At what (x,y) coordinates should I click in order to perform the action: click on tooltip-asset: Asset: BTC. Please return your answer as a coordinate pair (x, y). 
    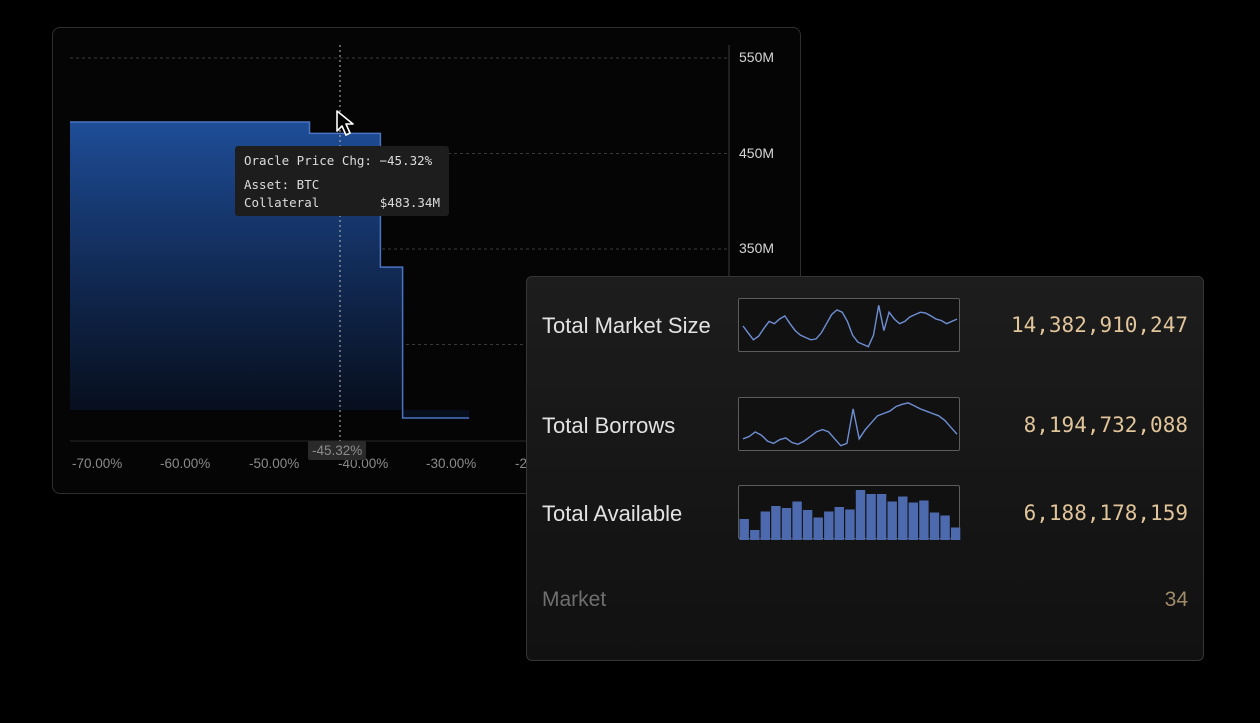
    Looking at the image, I should click on (282, 184).